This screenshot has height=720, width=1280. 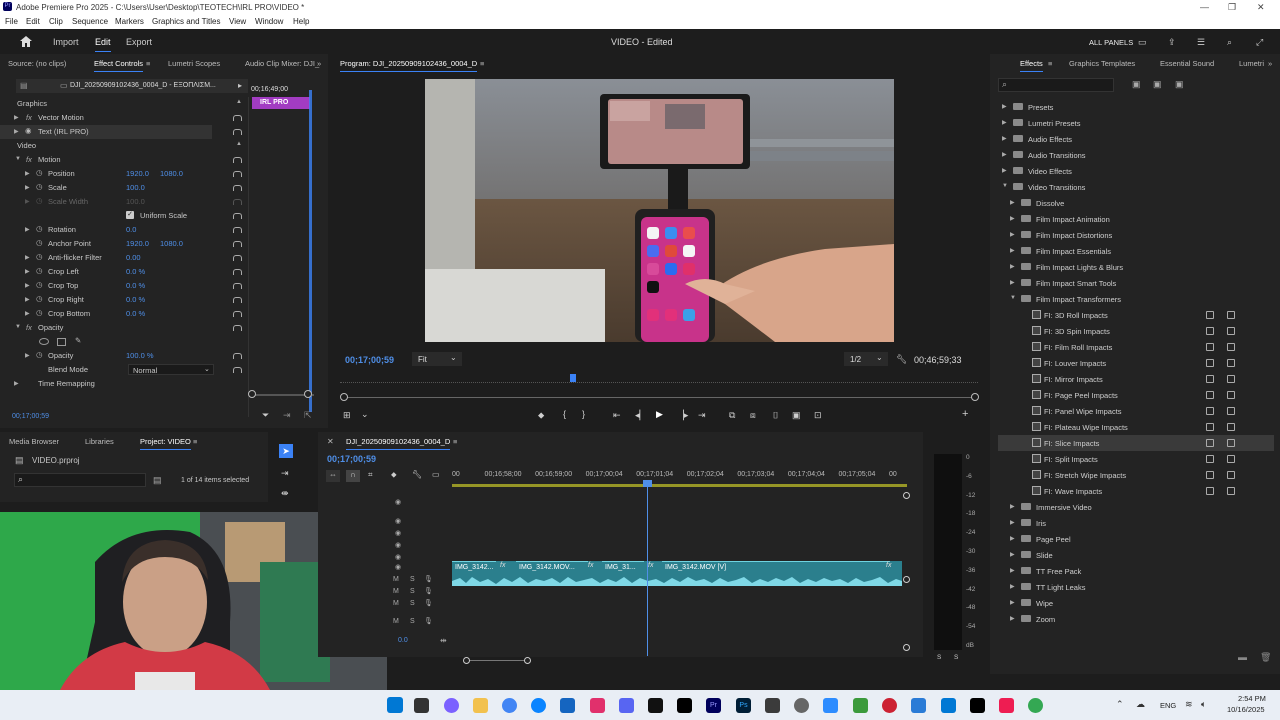 I want to click on store-icon, so click(x=567, y=705).